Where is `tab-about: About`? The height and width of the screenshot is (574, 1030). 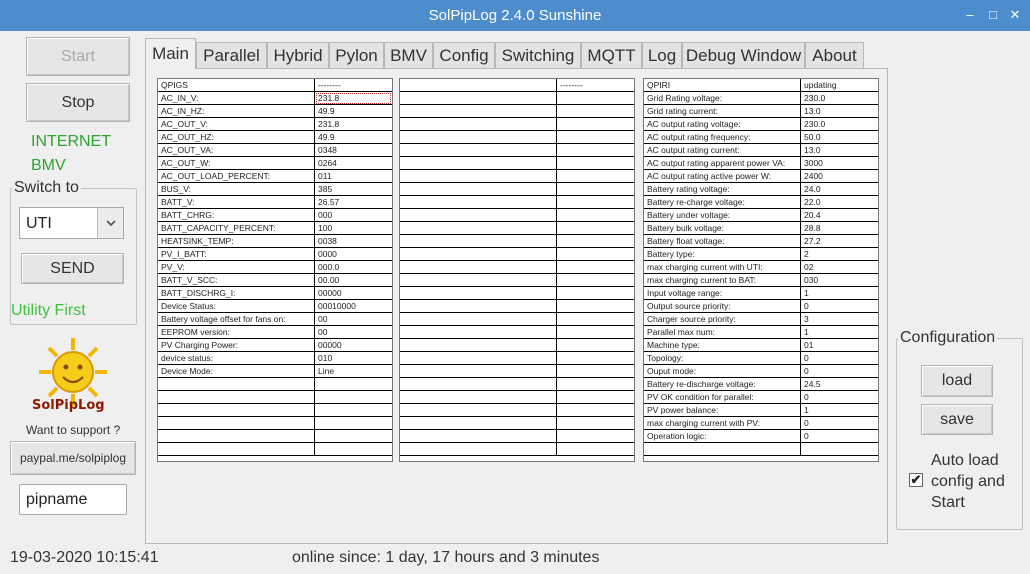
tab-about: About is located at coordinates (834, 55).